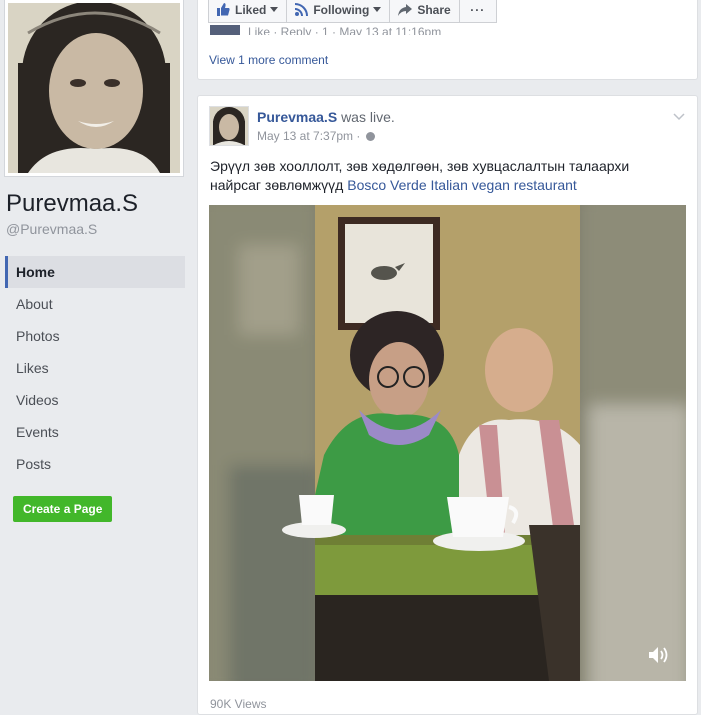  What do you see at coordinates (95, 336) in the screenshot?
I see `nav-item-photos: Photos` at bounding box center [95, 336].